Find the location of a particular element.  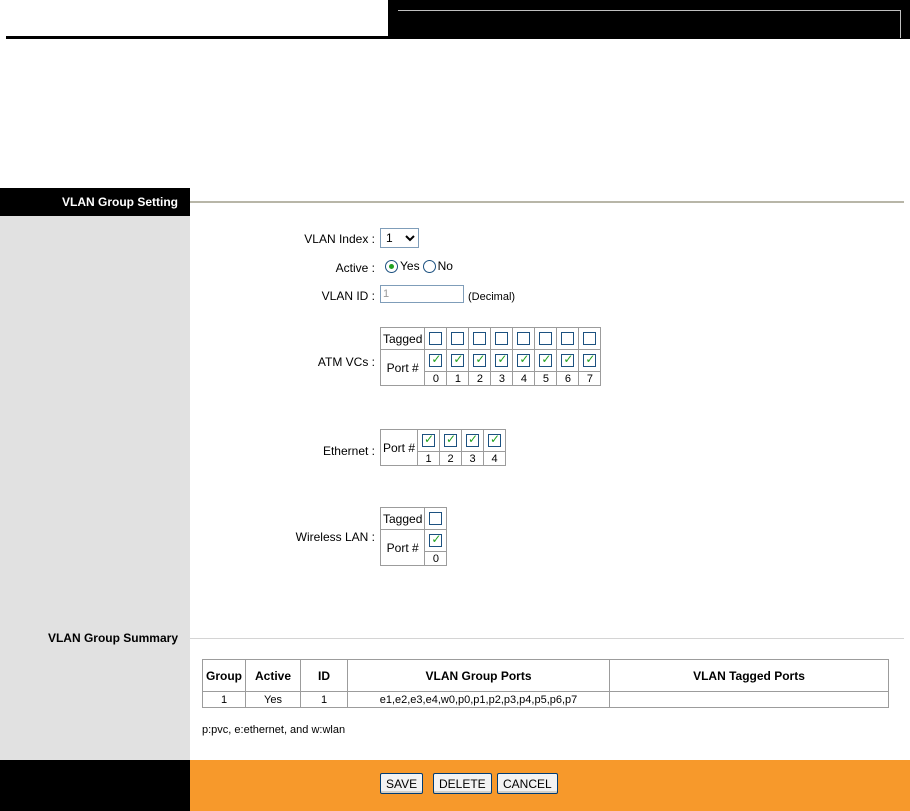

active-radio-group: Yes No is located at coordinates (419, 266).